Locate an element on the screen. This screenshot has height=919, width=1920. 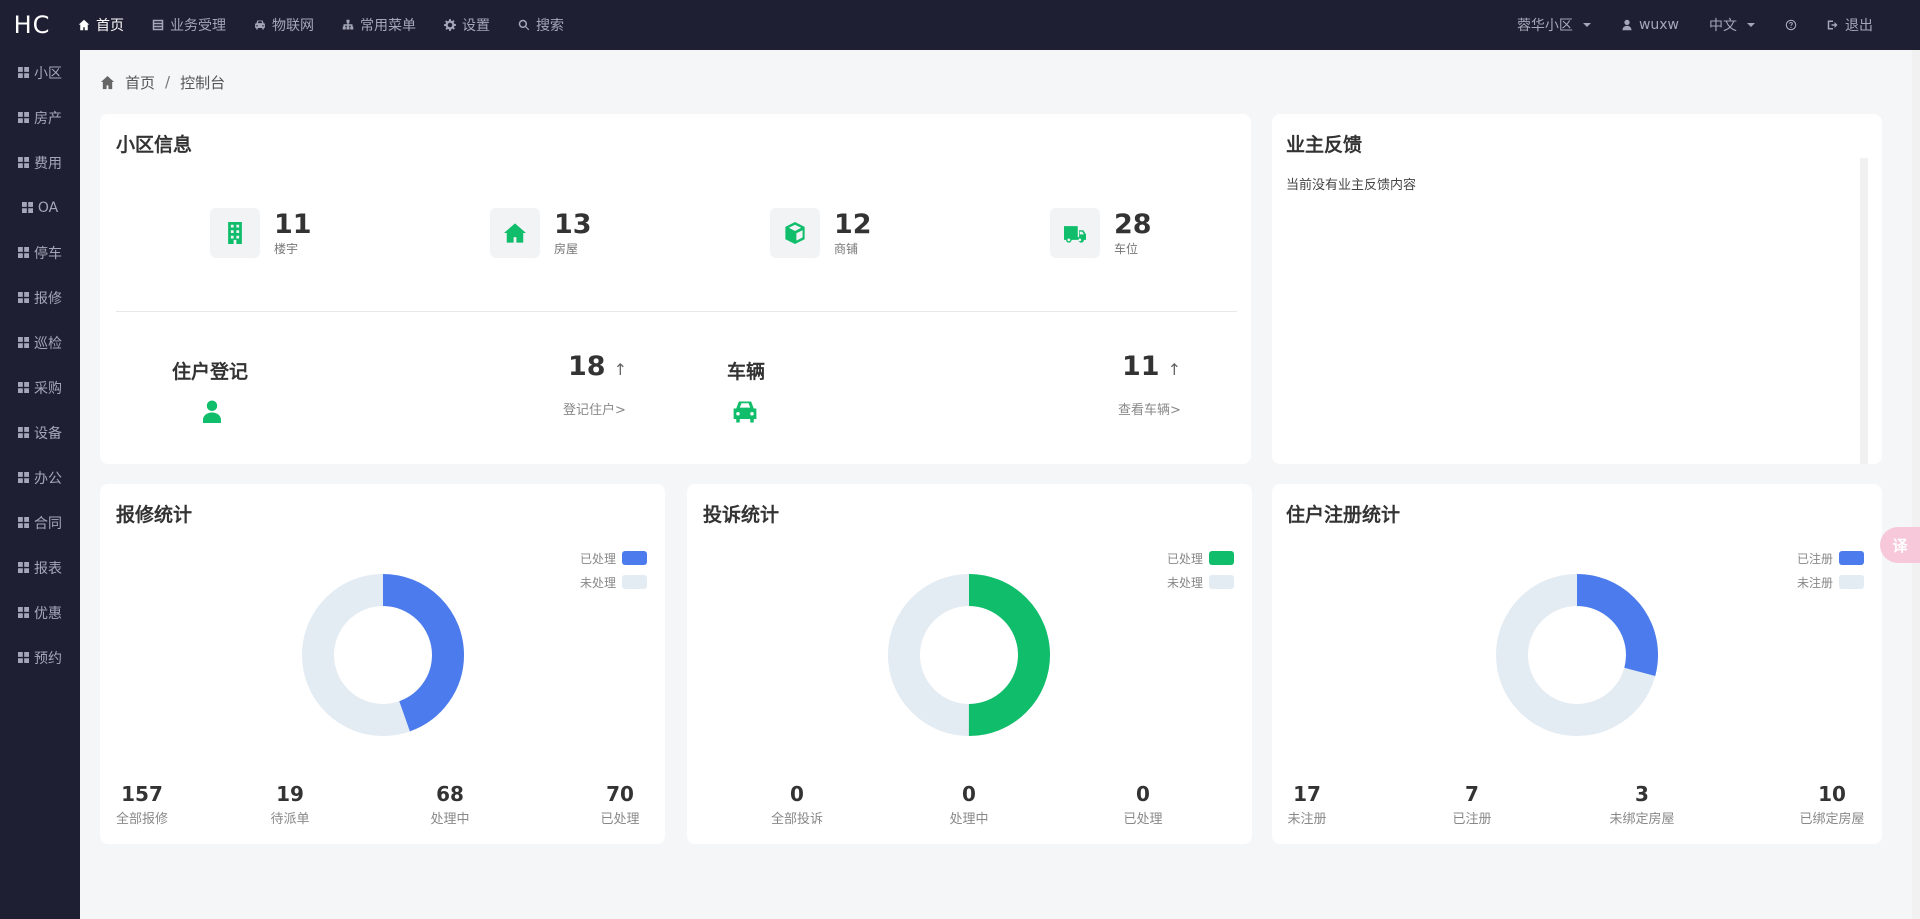
stat-label: 已绑定房屋 is located at coordinates (1832, 819).